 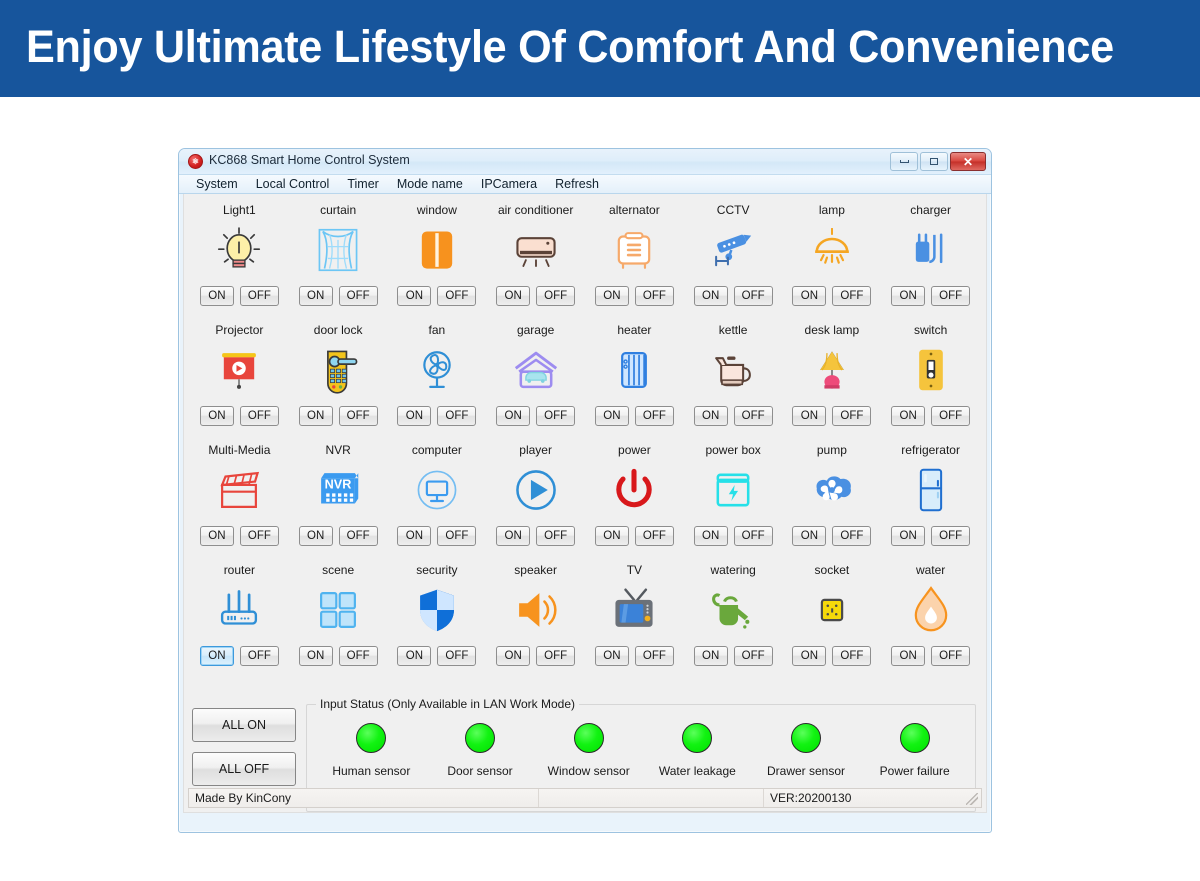 I want to click on lamp-off-button: OFF, so click(x=852, y=296).